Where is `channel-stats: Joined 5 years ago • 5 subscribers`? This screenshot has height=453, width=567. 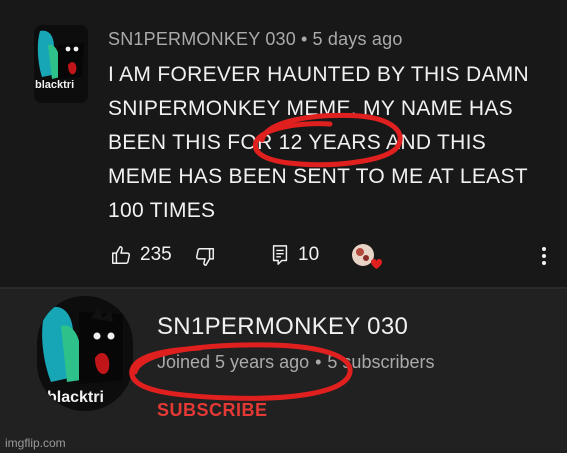
channel-stats: Joined 5 years ago • 5 subscribers is located at coordinates (295, 362).